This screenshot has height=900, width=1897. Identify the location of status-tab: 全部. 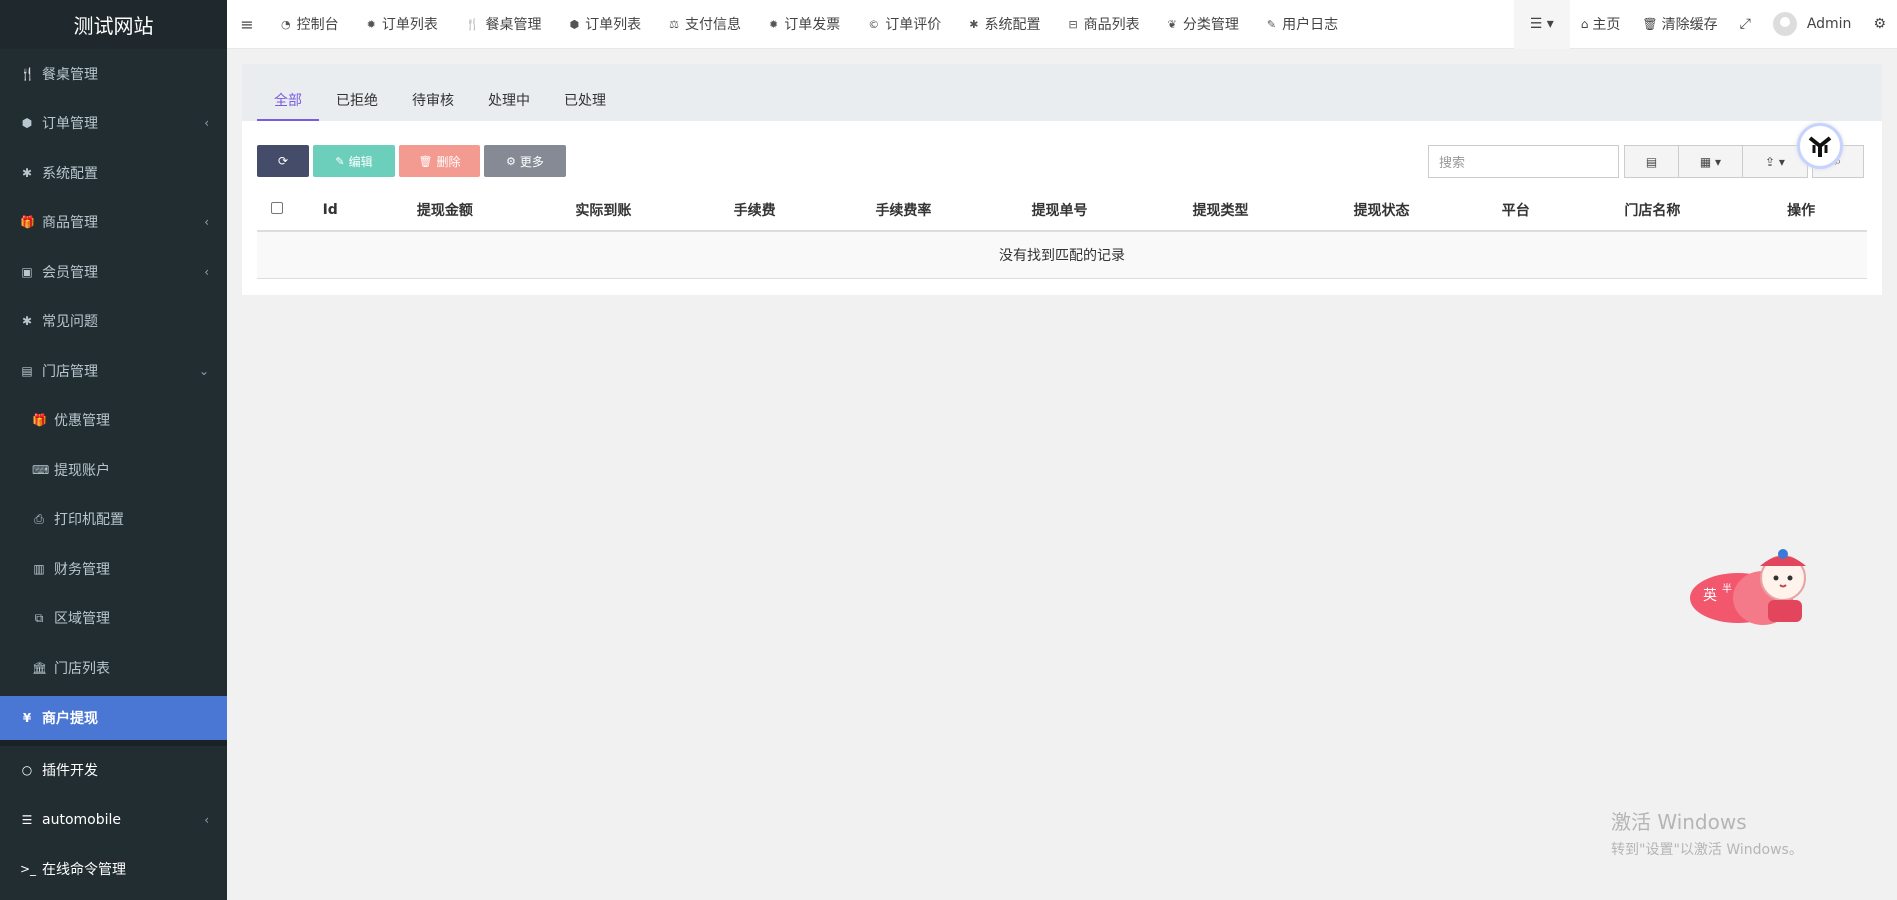
(288, 92).